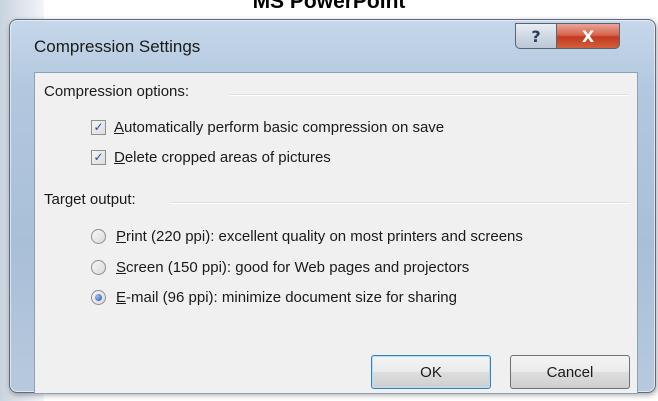  I want to click on cancel-button: Cancel, so click(570, 372).